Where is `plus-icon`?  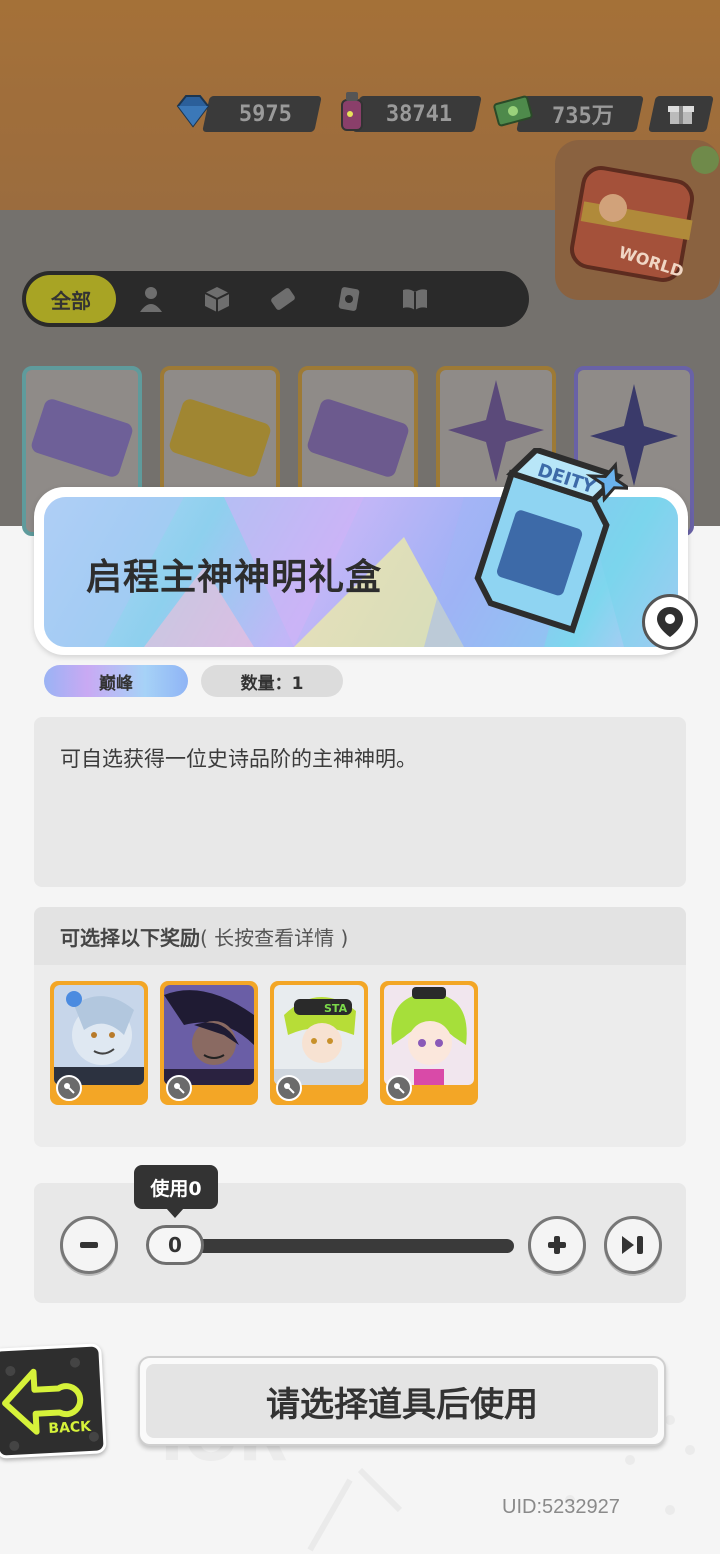 plus-icon is located at coordinates (557, 1245).